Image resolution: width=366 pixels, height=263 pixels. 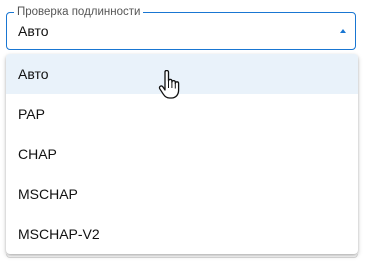 What do you see at coordinates (33, 31) in the screenshot?
I see `auth-method-selected-value: Авто` at bounding box center [33, 31].